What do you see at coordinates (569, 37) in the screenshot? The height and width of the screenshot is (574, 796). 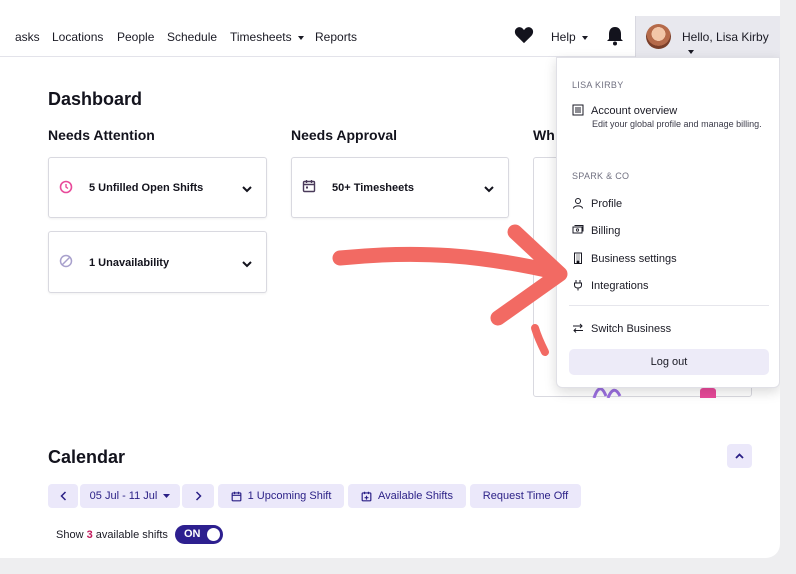 I see `nav-help: Help` at bounding box center [569, 37].